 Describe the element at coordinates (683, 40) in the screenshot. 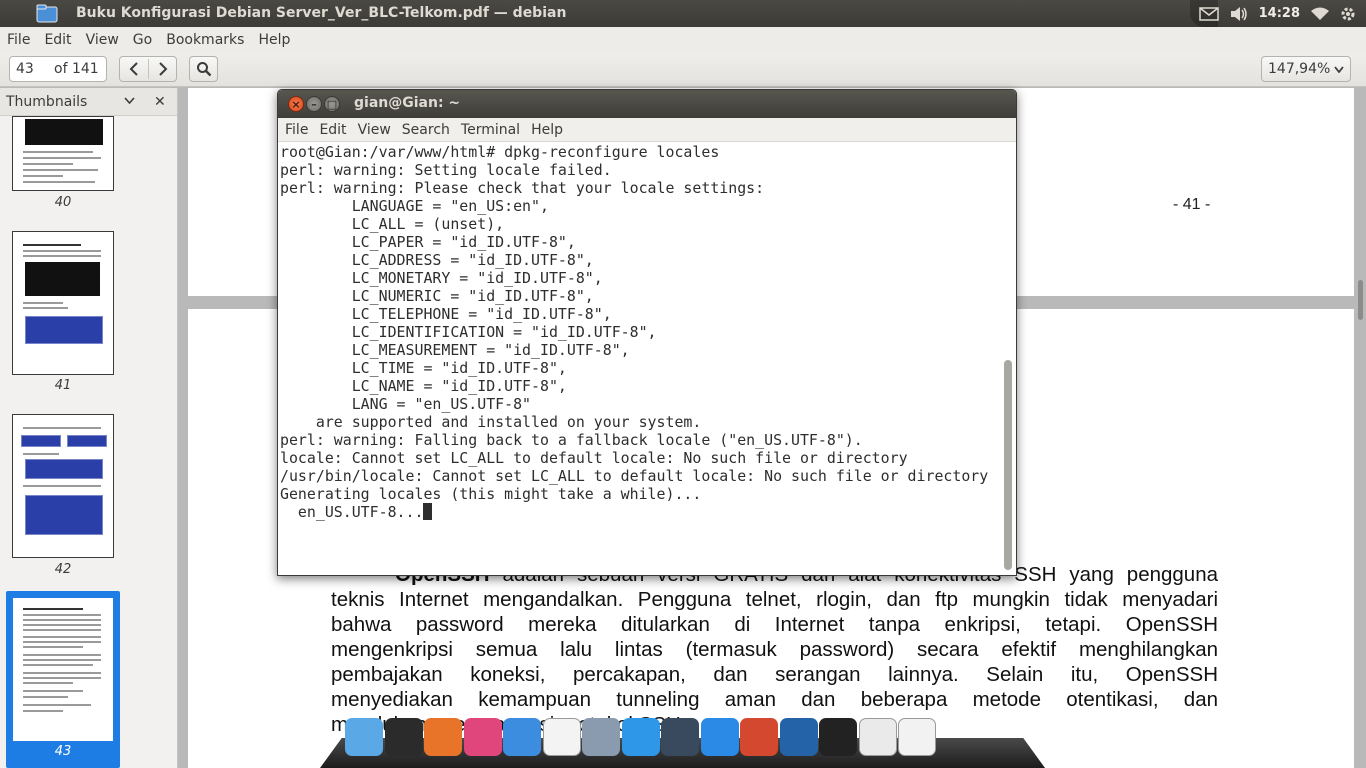

I see `menubar: File Edit View Go Bookmarks Help` at that location.